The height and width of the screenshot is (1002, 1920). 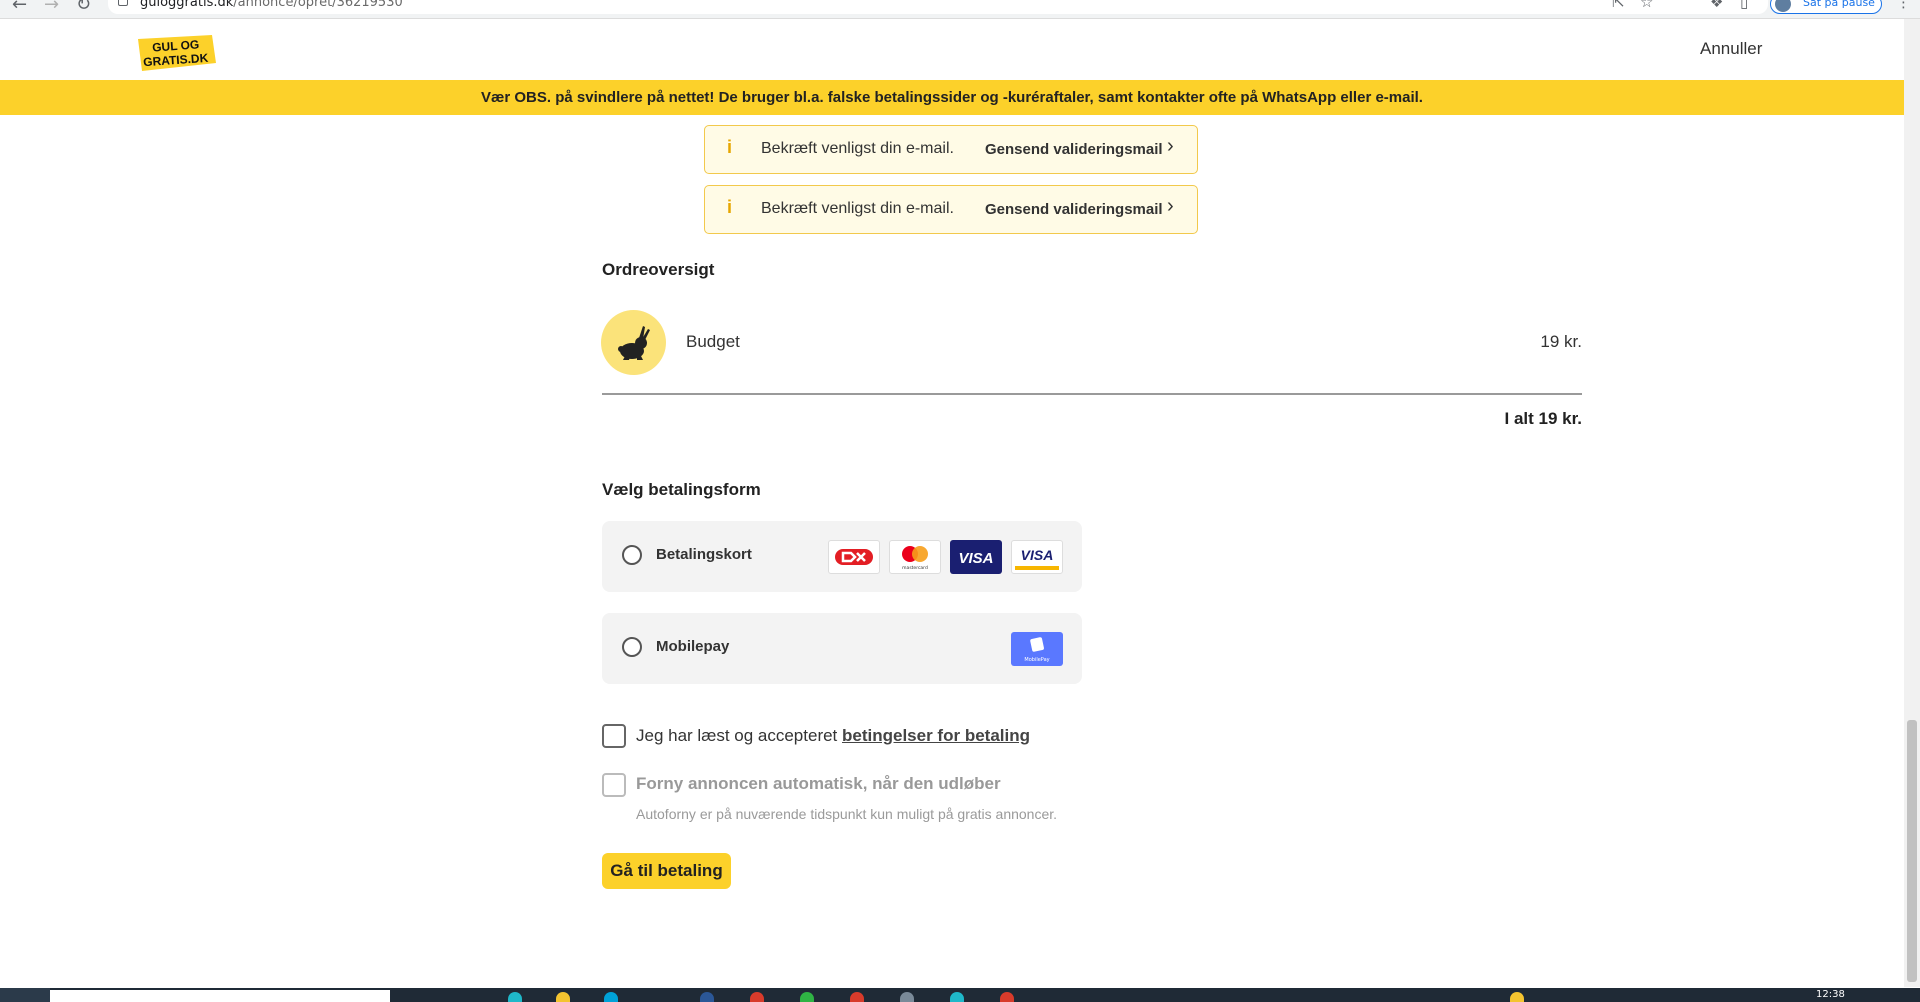 I want to click on mobilepay-icon: MobilePay, so click(x=1037, y=649).